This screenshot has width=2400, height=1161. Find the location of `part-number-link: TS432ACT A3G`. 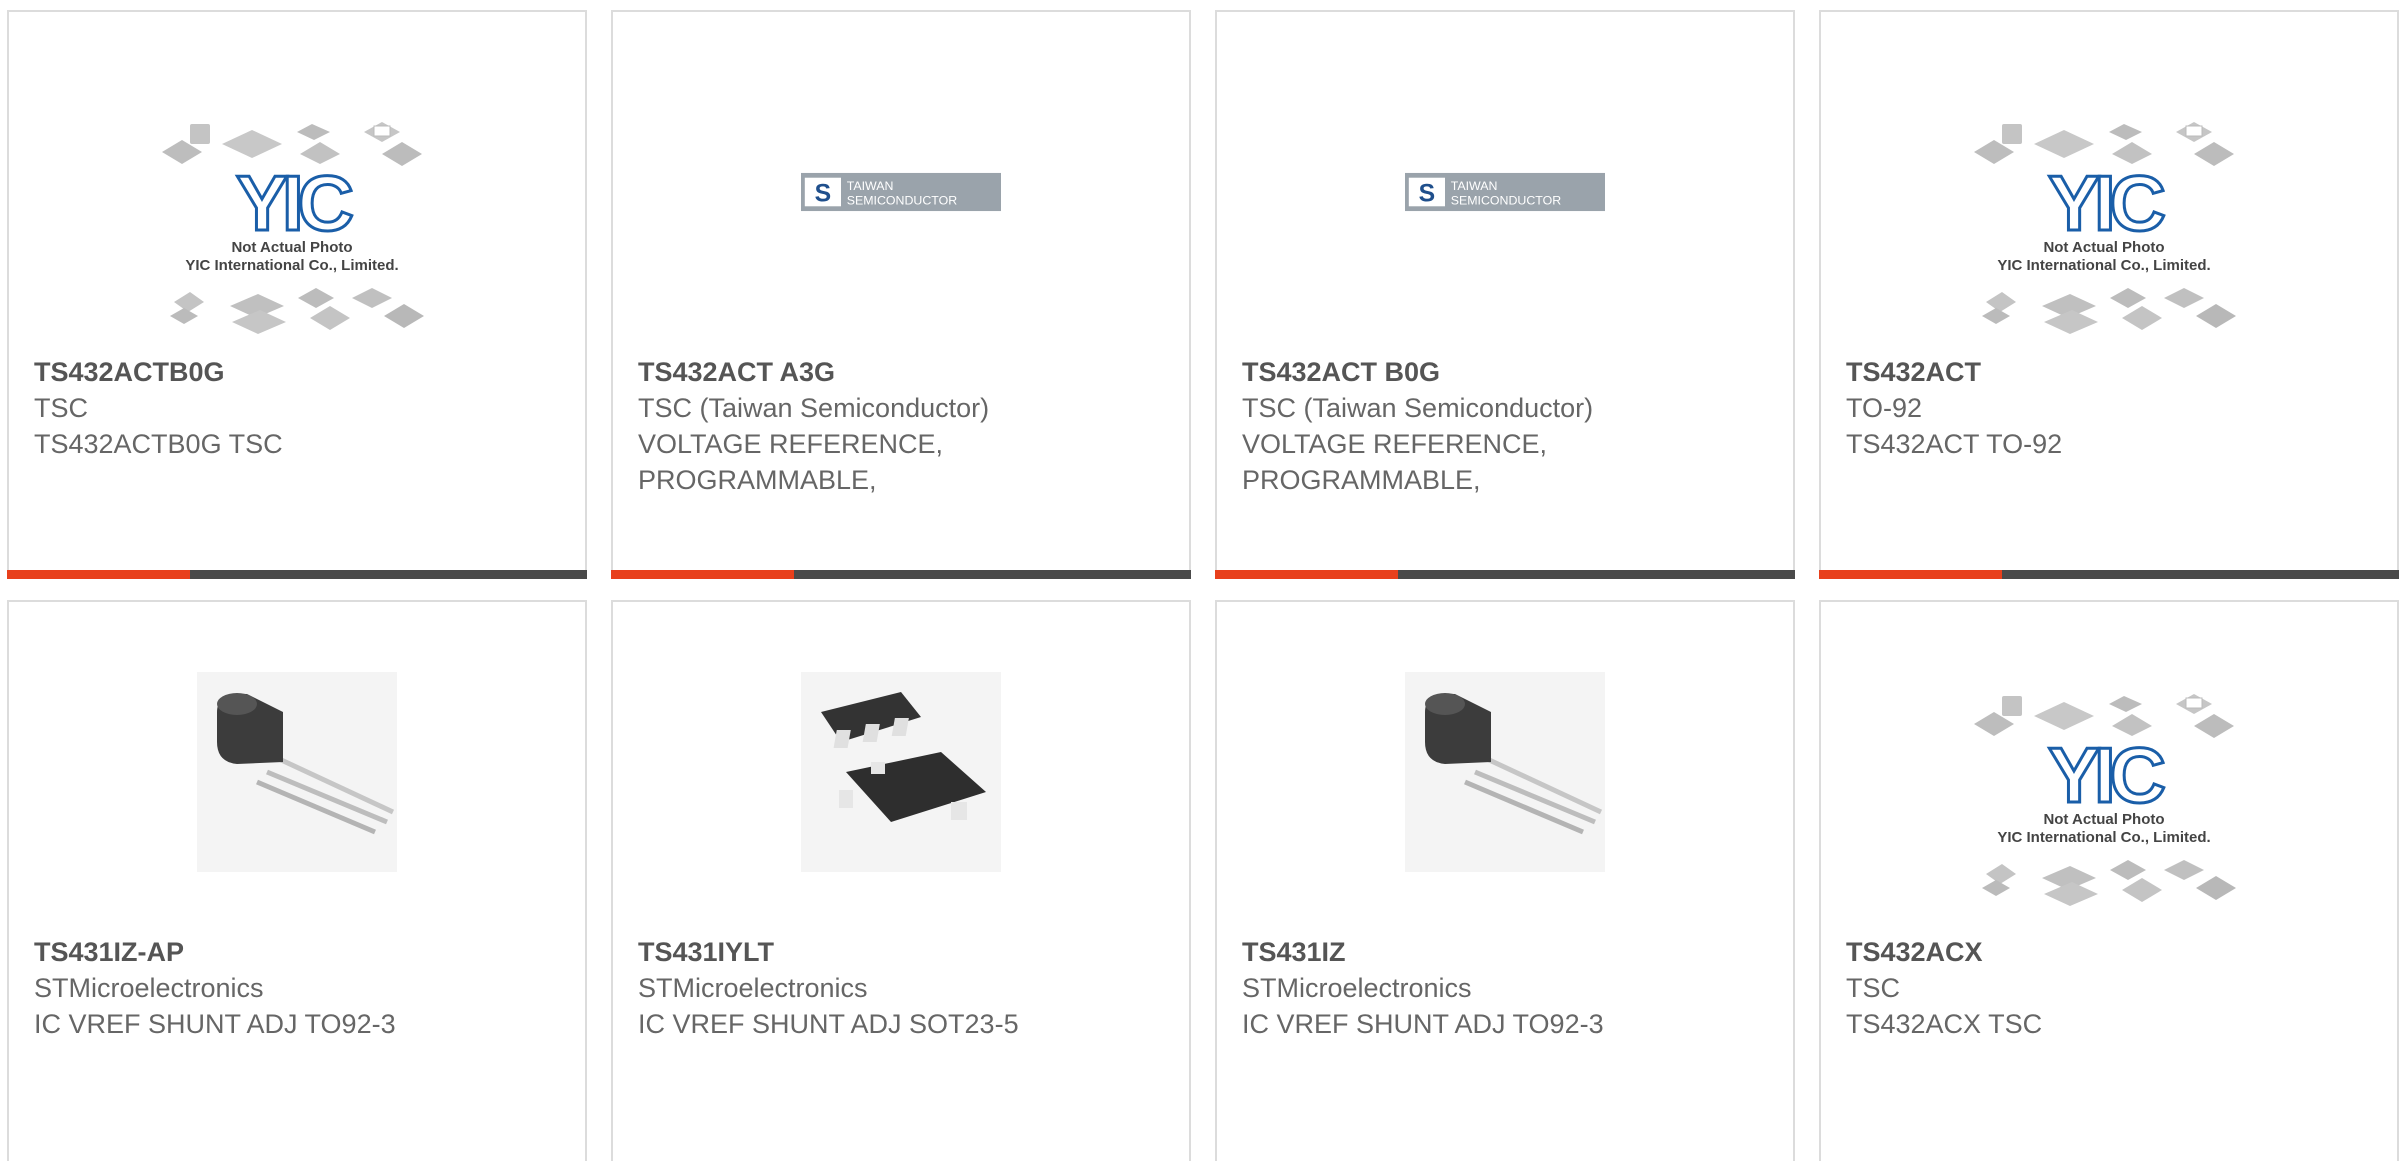

part-number-link: TS432ACT A3G is located at coordinates (903, 372).